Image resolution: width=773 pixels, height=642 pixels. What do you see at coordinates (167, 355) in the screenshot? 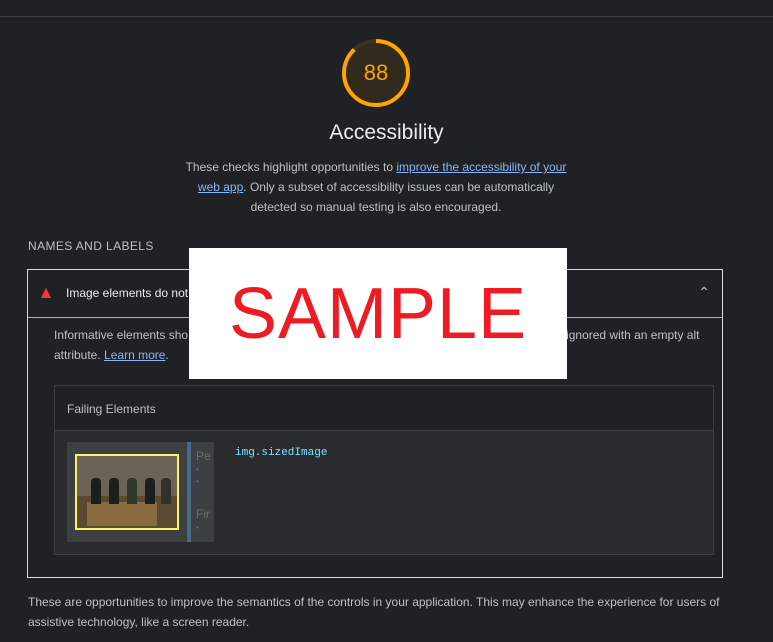
I see `learn-more-suffix: .` at bounding box center [167, 355].